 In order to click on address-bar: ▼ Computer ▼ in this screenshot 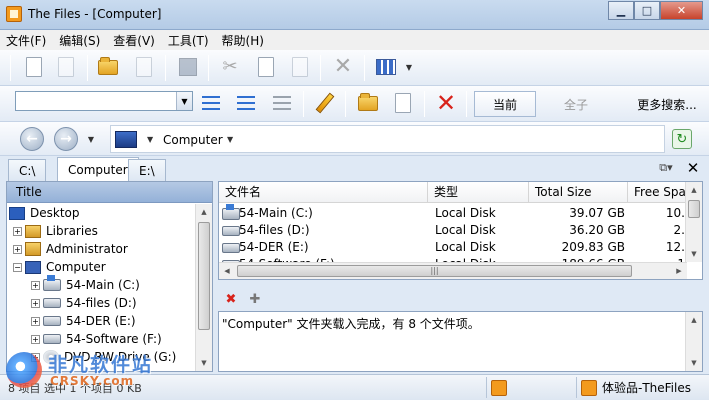, I will do `click(387, 139)`.